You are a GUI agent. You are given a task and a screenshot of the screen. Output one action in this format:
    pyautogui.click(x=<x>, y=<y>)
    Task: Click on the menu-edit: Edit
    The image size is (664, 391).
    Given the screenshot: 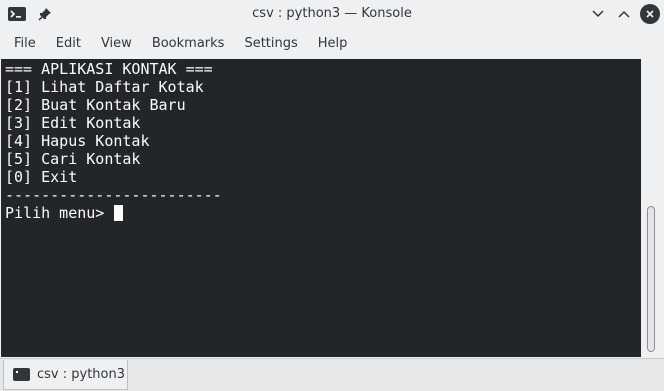 What is the action you would take?
    pyautogui.click(x=68, y=44)
    